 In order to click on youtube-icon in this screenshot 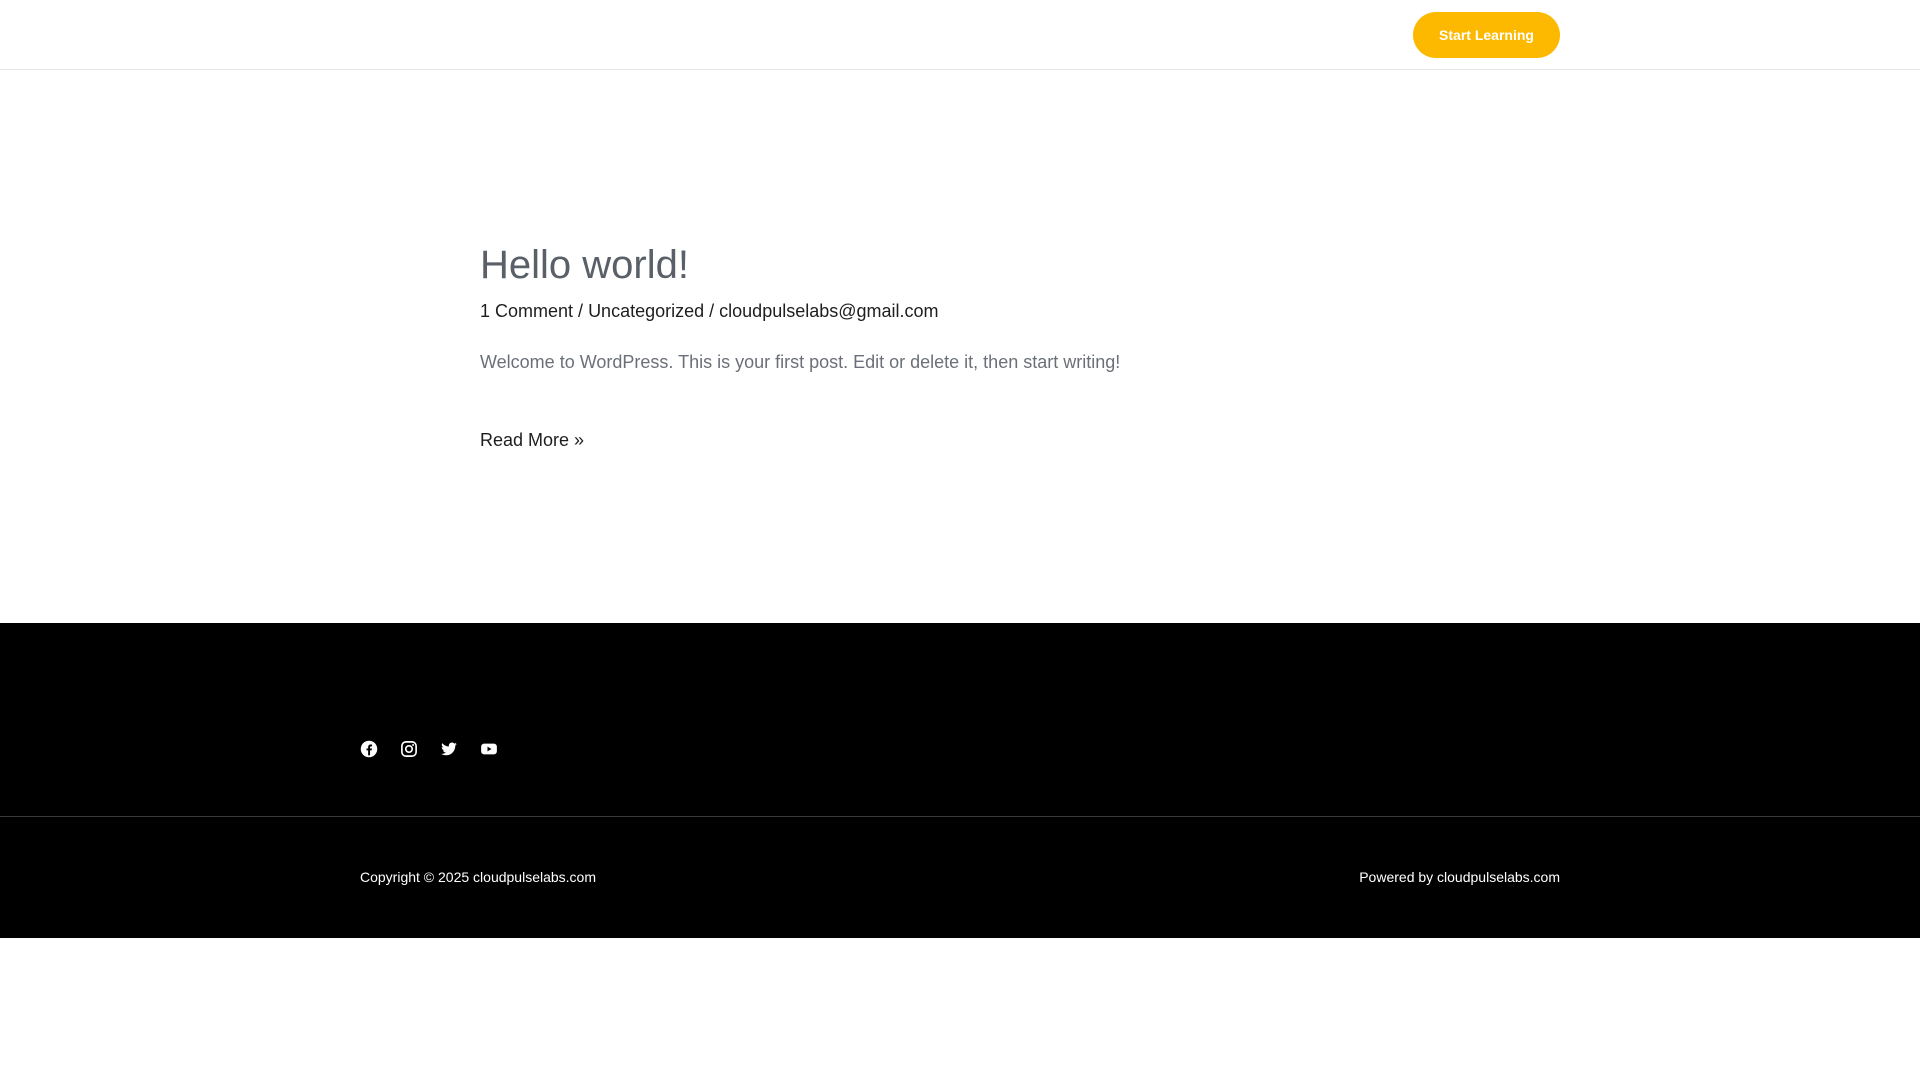, I will do `click(489, 749)`.